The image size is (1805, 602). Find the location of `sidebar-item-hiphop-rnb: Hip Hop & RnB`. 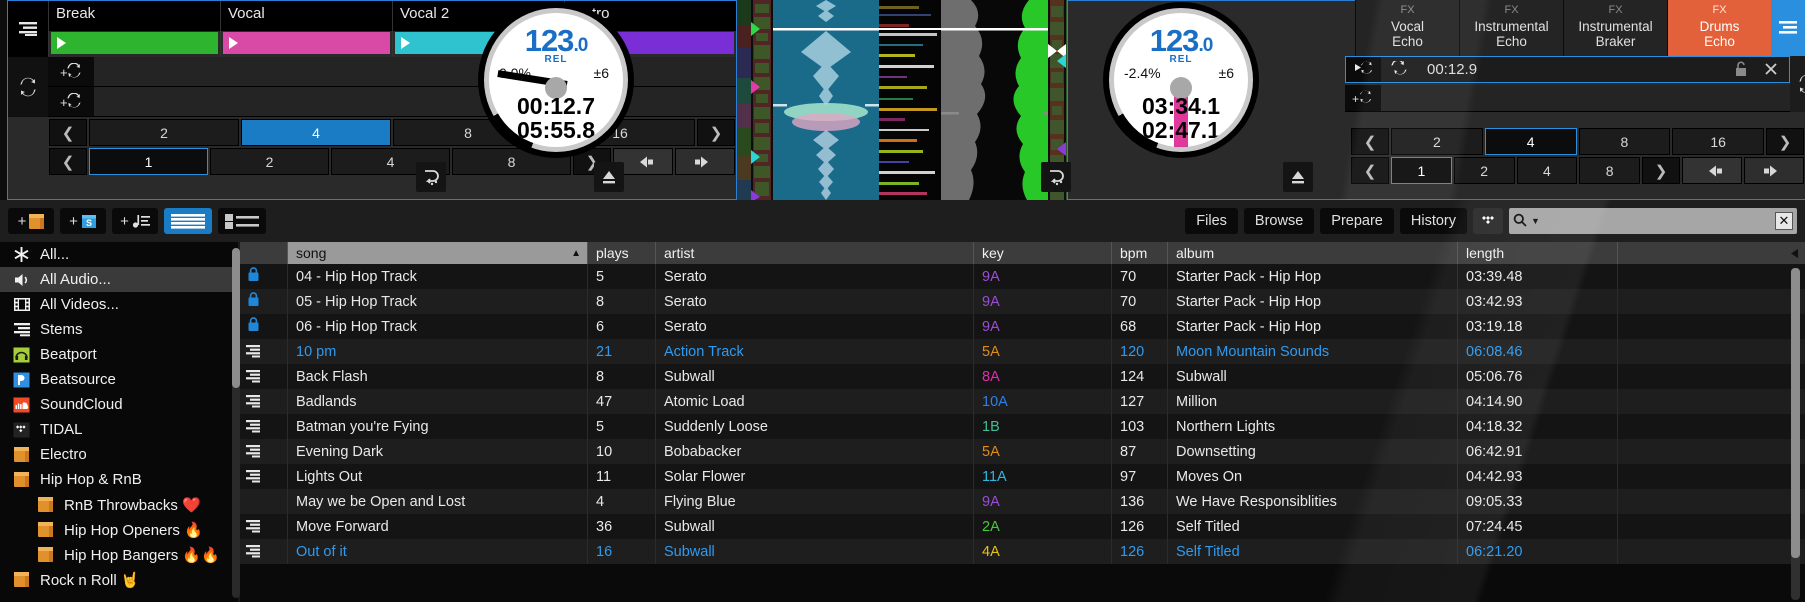

sidebar-item-hiphop-rnb: Hip Hop & RnB is located at coordinates (119, 479).